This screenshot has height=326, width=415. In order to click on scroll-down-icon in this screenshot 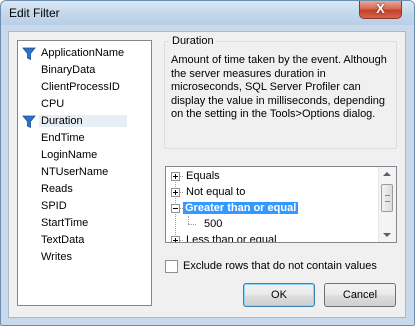, I will do `click(387, 235)`.